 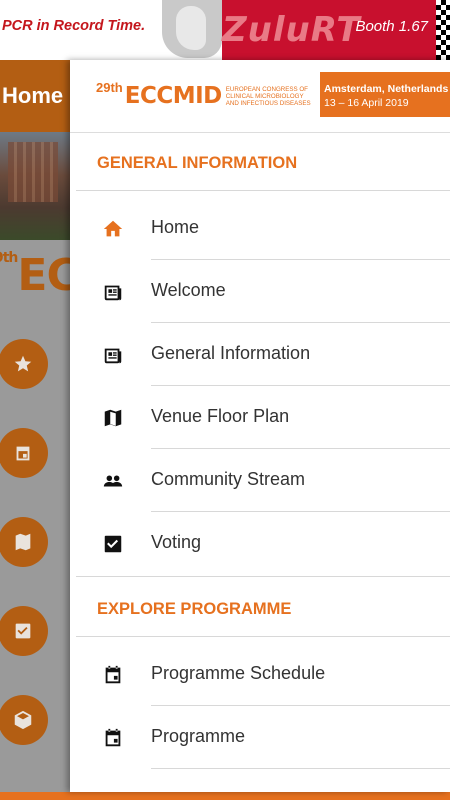 I want to click on background-logo-text: 9thEC, so click(x=39, y=275).